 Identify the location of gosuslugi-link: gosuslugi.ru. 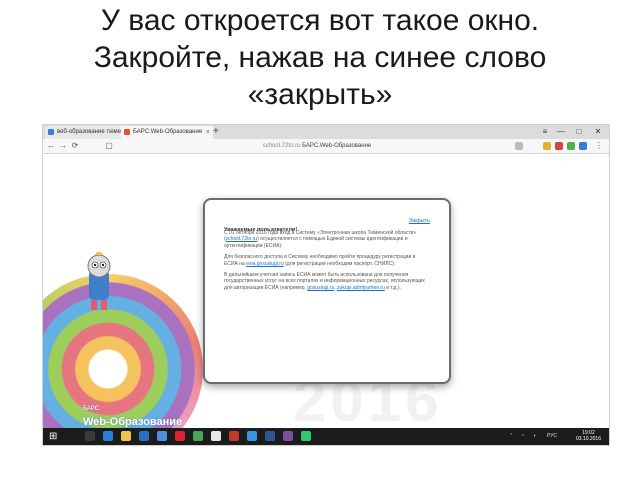
(320, 288).